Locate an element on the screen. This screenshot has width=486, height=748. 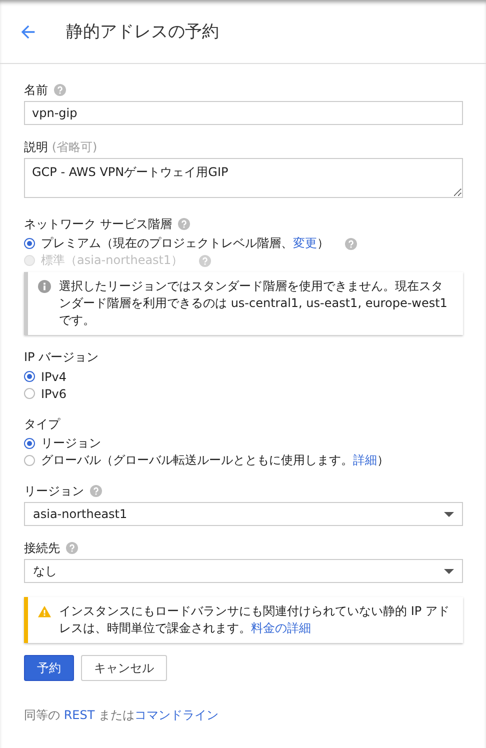
cancel-button: キャンセル is located at coordinates (124, 668).